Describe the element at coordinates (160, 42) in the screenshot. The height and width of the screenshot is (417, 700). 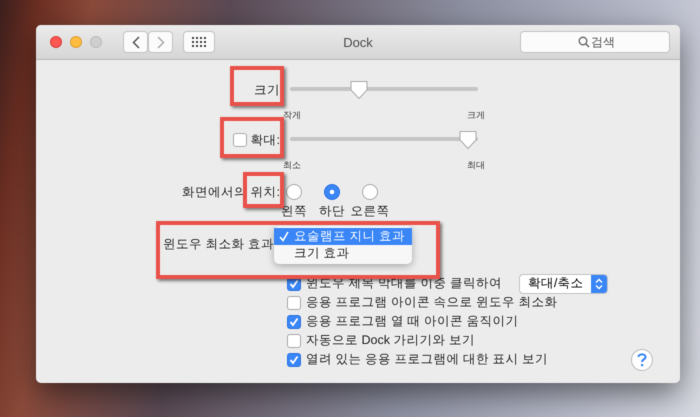
I see `chevron-right-icon` at that location.